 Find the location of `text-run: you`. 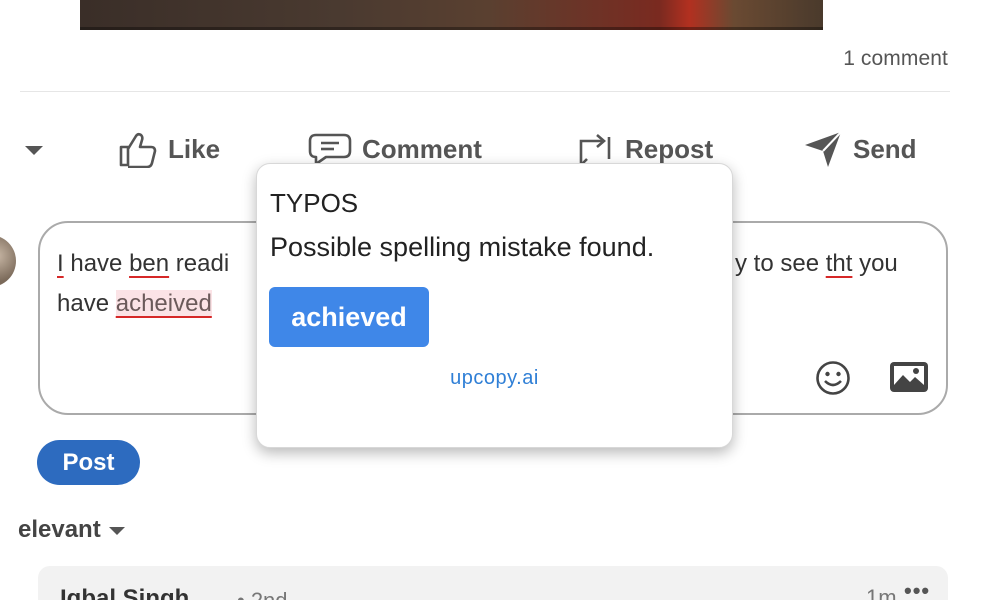

text-run: you is located at coordinates (875, 263).